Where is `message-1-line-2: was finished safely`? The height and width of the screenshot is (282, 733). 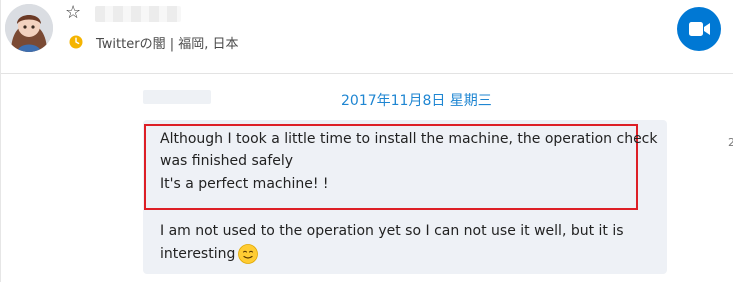 message-1-line-2: was finished safely is located at coordinates (227, 161).